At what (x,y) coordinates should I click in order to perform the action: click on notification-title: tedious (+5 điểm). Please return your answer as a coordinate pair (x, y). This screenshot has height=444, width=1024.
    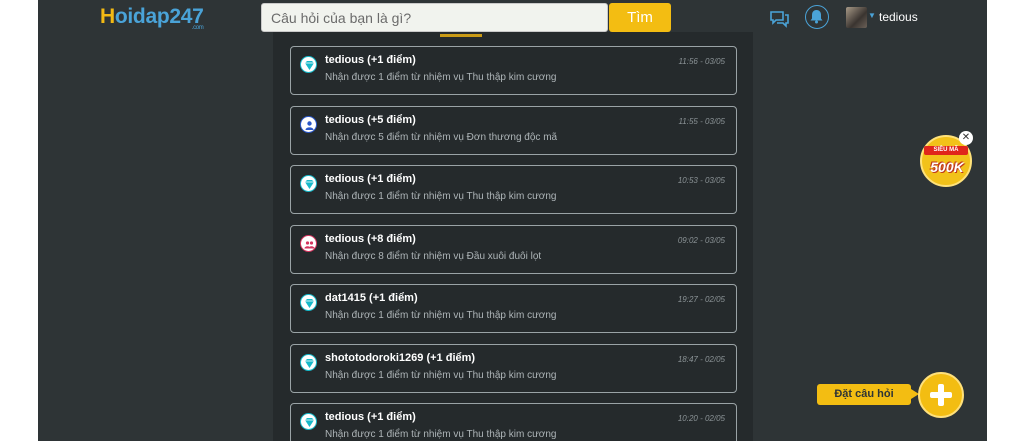
    Looking at the image, I should click on (370, 120).